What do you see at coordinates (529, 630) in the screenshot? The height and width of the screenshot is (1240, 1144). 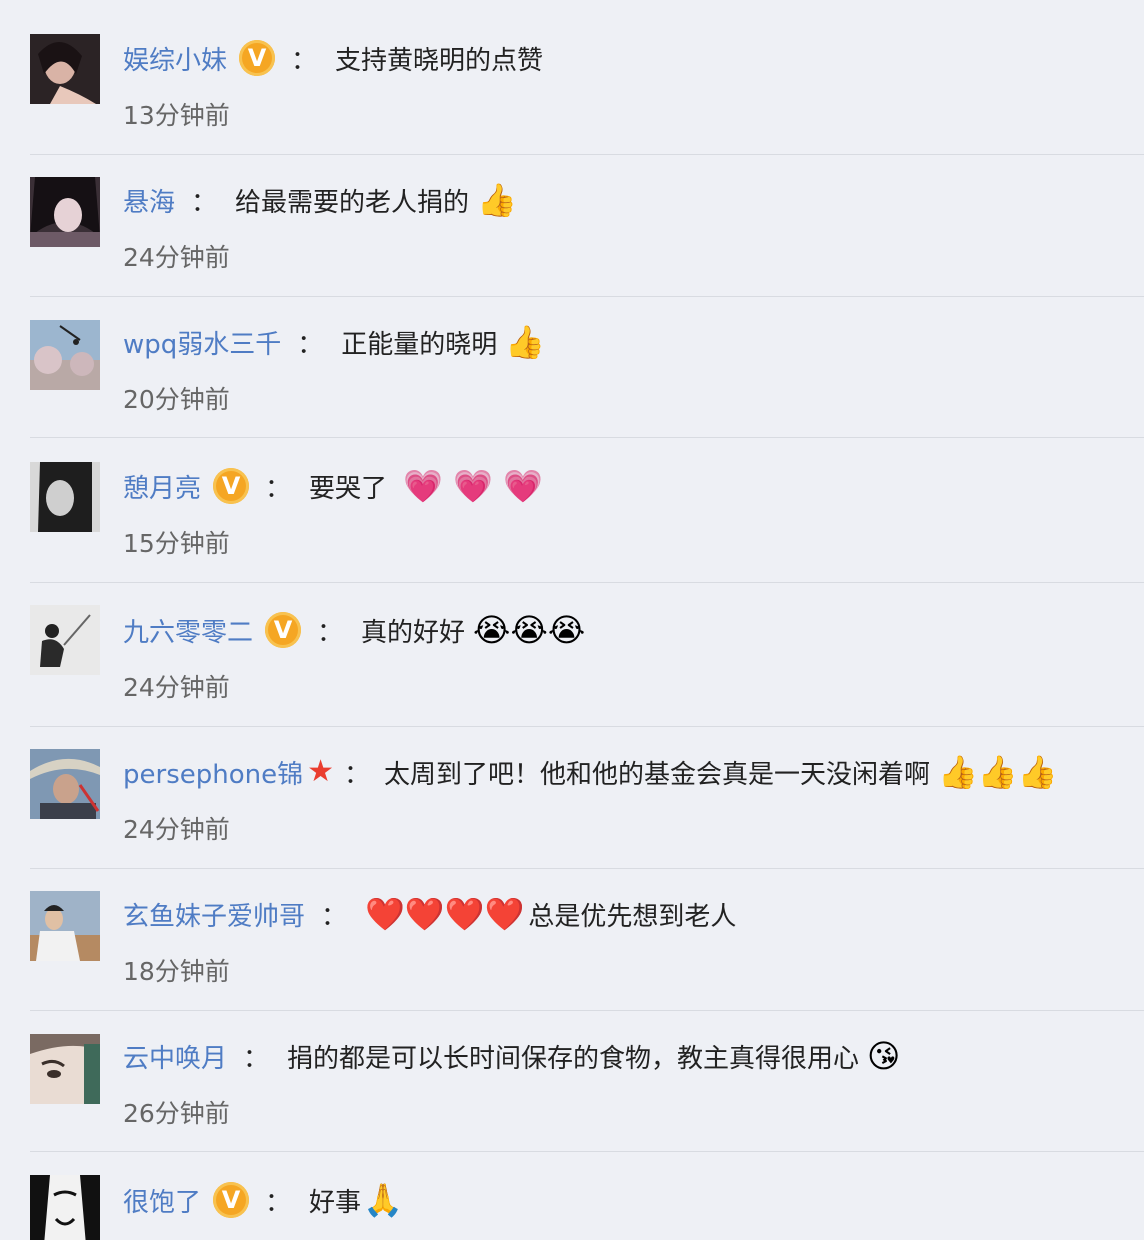 I see `crying-face-emoji-icon: 😭😭😭` at bounding box center [529, 630].